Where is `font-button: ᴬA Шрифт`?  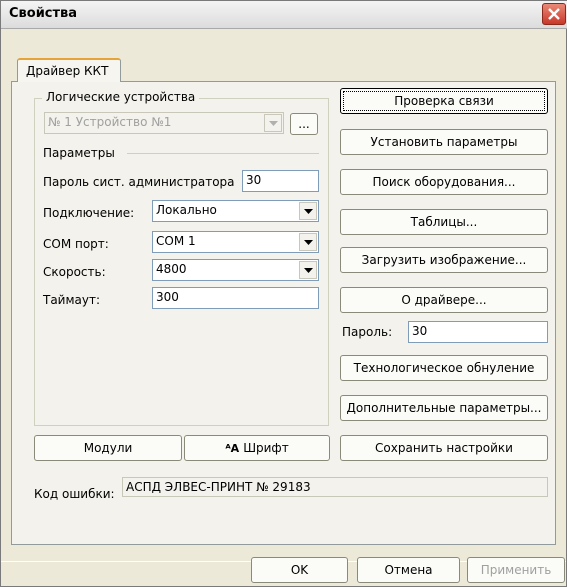 font-button: ᴬA Шрифт is located at coordinates (257, 448).